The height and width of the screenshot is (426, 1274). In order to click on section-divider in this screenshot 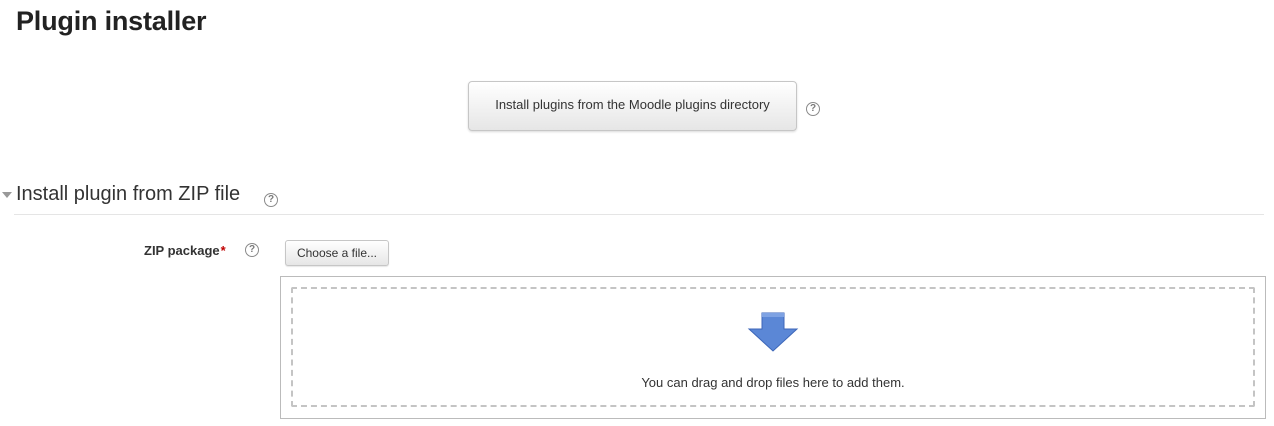, I will do `click(639, 214)`.